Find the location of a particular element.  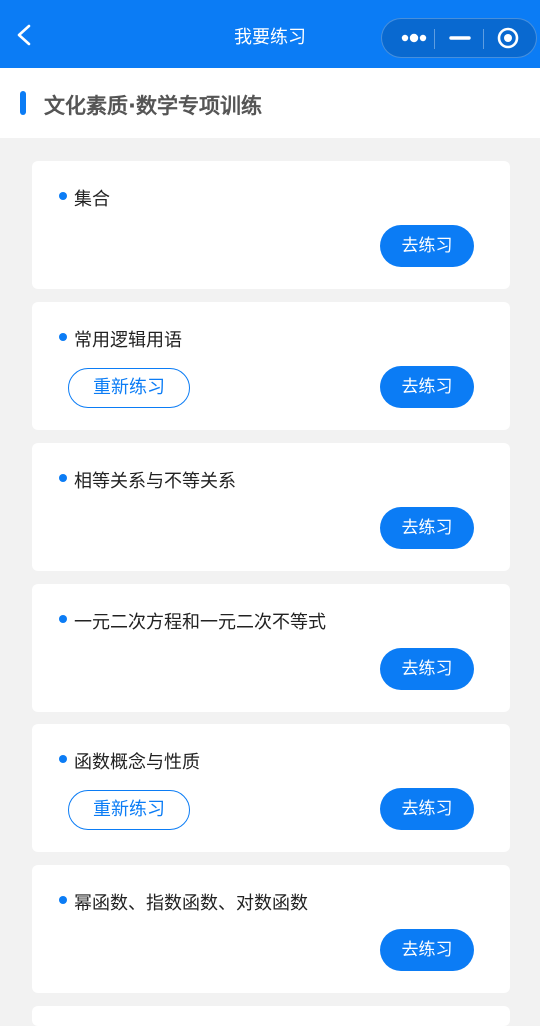

topic-card: 函数概念与性质 重新练习 去练习 is located at coordinates (271, 788).